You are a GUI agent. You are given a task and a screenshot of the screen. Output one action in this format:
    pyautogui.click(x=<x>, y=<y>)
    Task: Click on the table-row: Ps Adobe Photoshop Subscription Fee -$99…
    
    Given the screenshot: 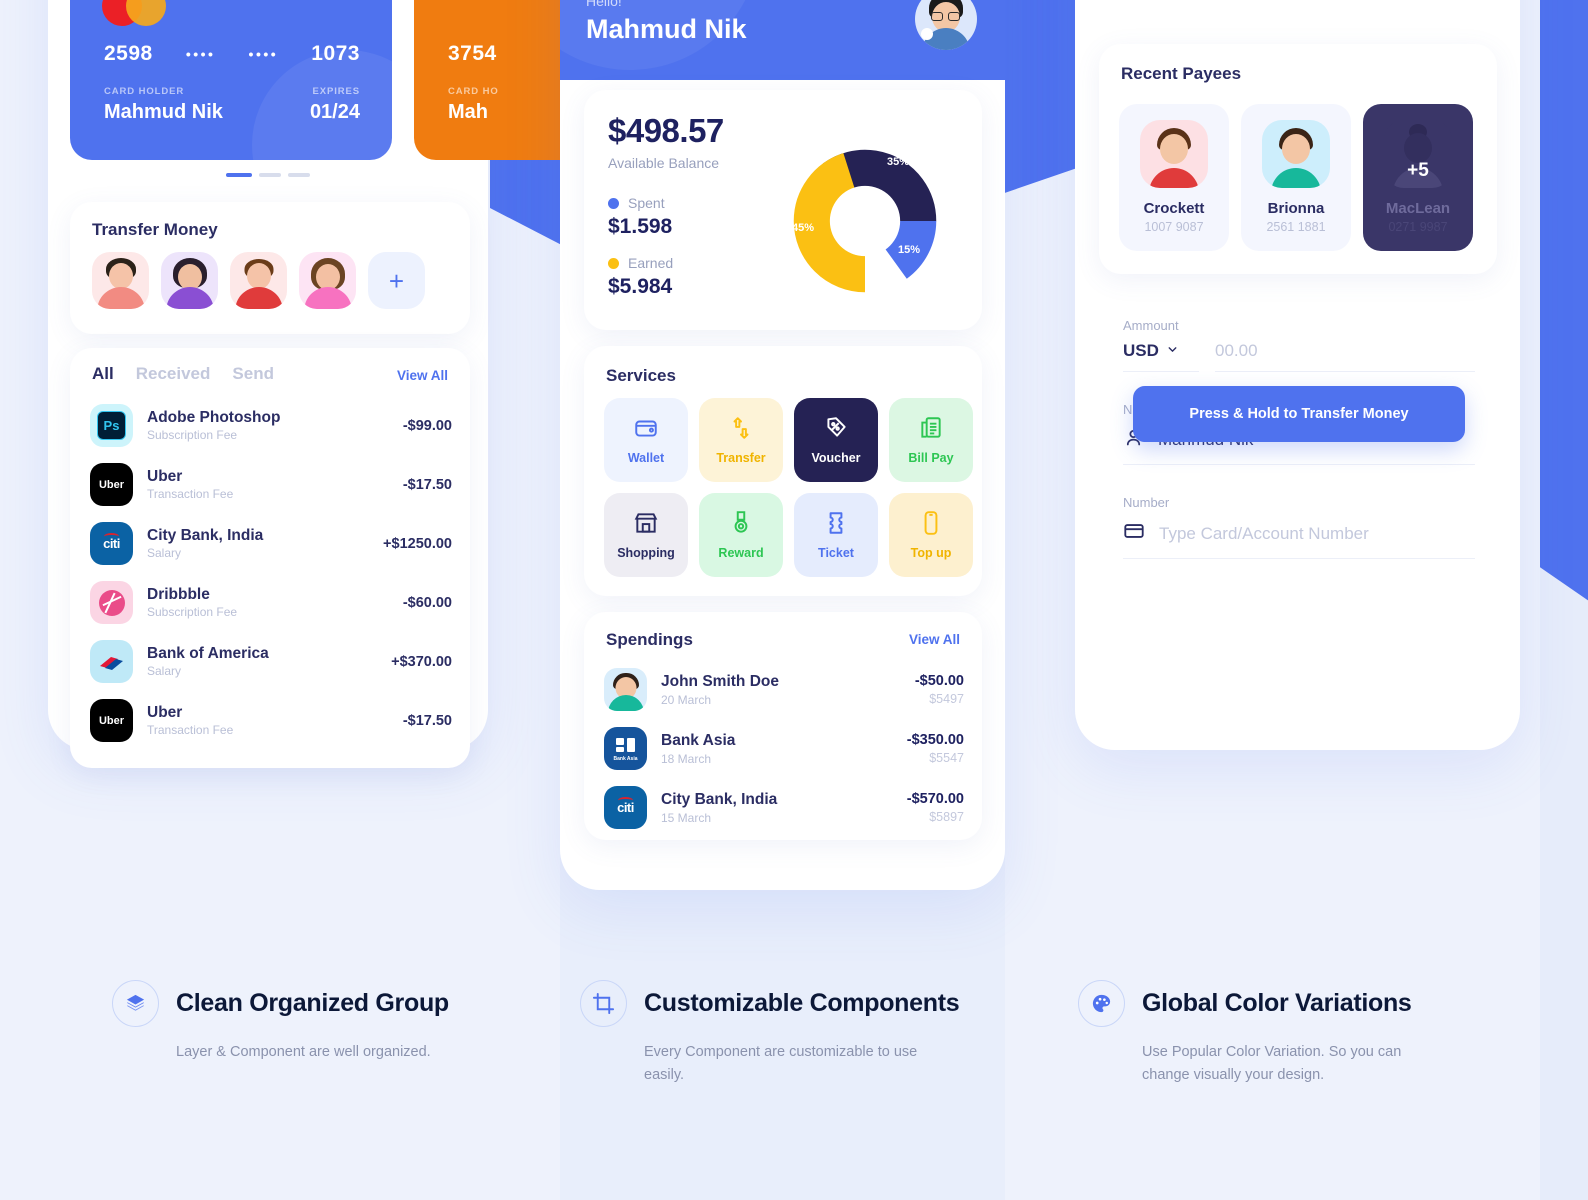 What is the action you would take?
    pyautogui.click(x=271, y=425)
    